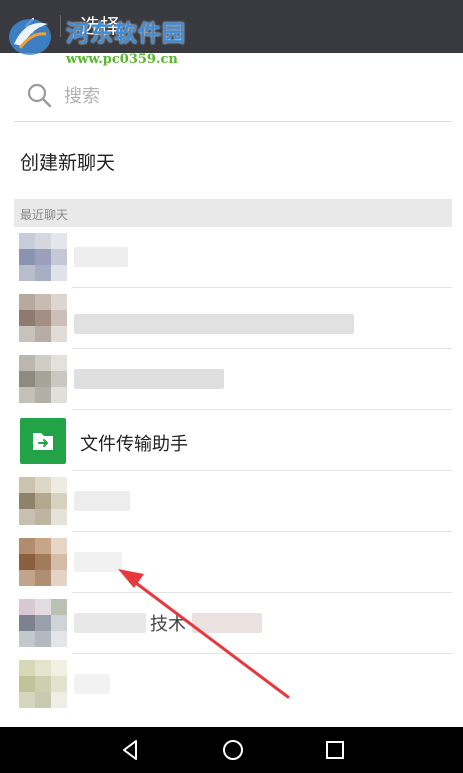 The height and width of the screenshot is (773, 463). What do you see at coordinates (44, 215) in the screenshot?
I see `recent-chats-header-label: 最近聊天` at bounding box center [44, 215].